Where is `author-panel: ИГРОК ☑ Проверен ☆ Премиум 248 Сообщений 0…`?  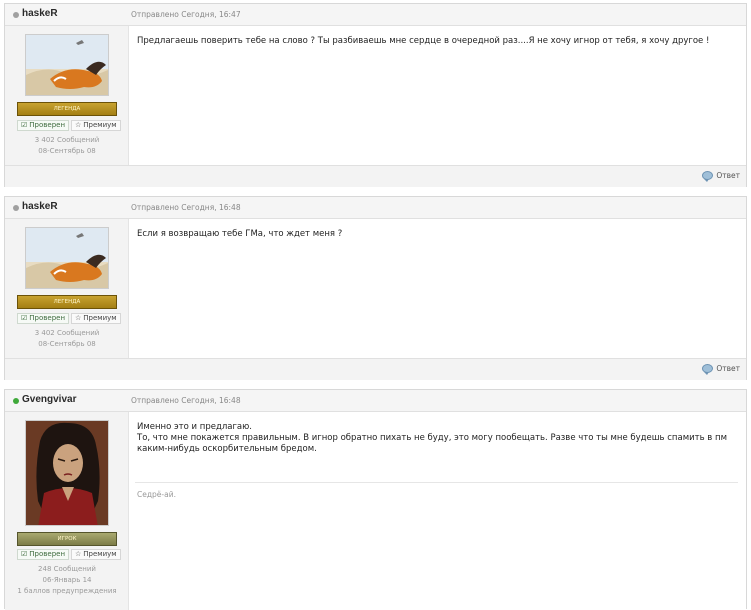
author-panel: ИГРОК ☑ Проверен ☆ Премиум 248 Сообщений 0… is located at coordinates (67, 511).